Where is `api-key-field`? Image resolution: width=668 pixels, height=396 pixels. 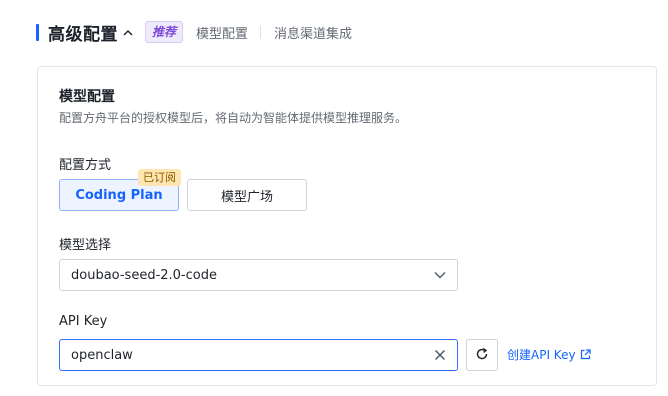
api-key-field is located at coordinates (258, 355).